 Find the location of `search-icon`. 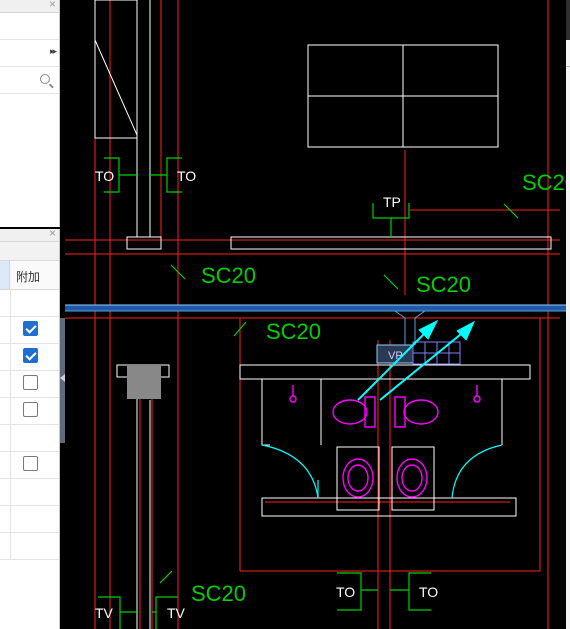

search-icon is located at coordinates (45, 79).